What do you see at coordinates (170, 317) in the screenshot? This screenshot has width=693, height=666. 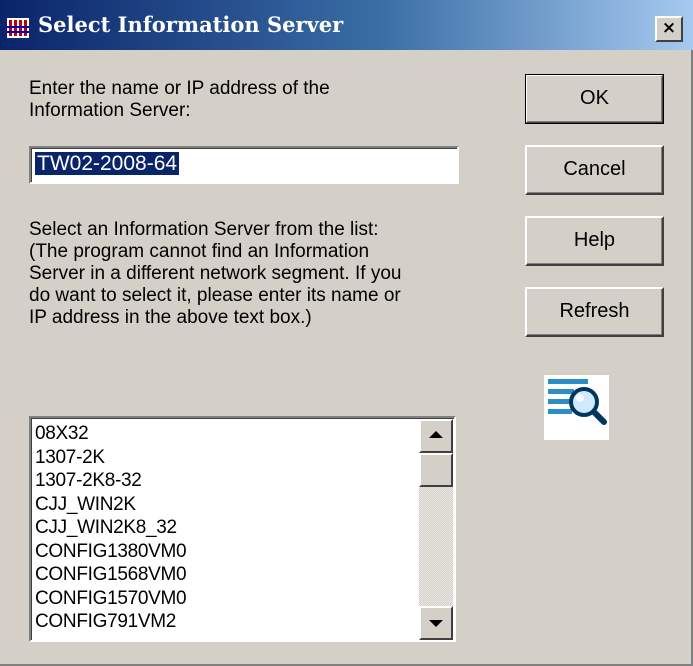 I see `list-prompt-line5: IP address in the above text box.)` at bounding box center [170, 317].